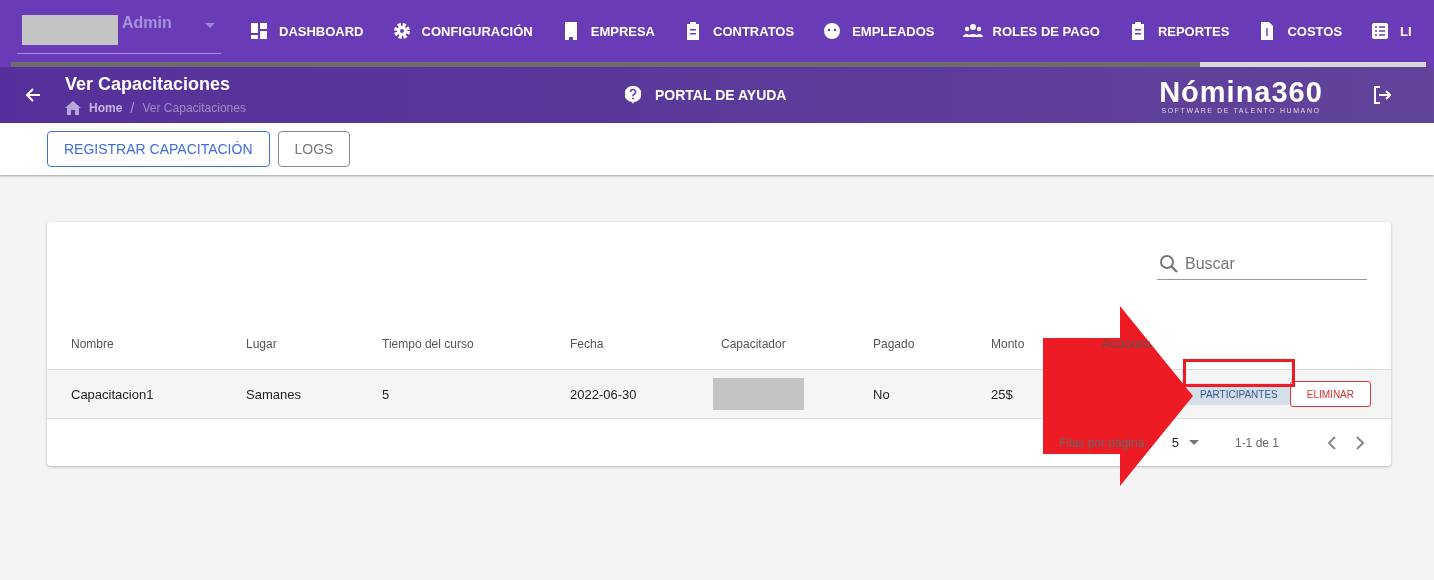 The height and width of the screenshot is (580, 1434). Describe the element at coordinates (73, 107) in the screenshot. I see `home-icon` at that location.